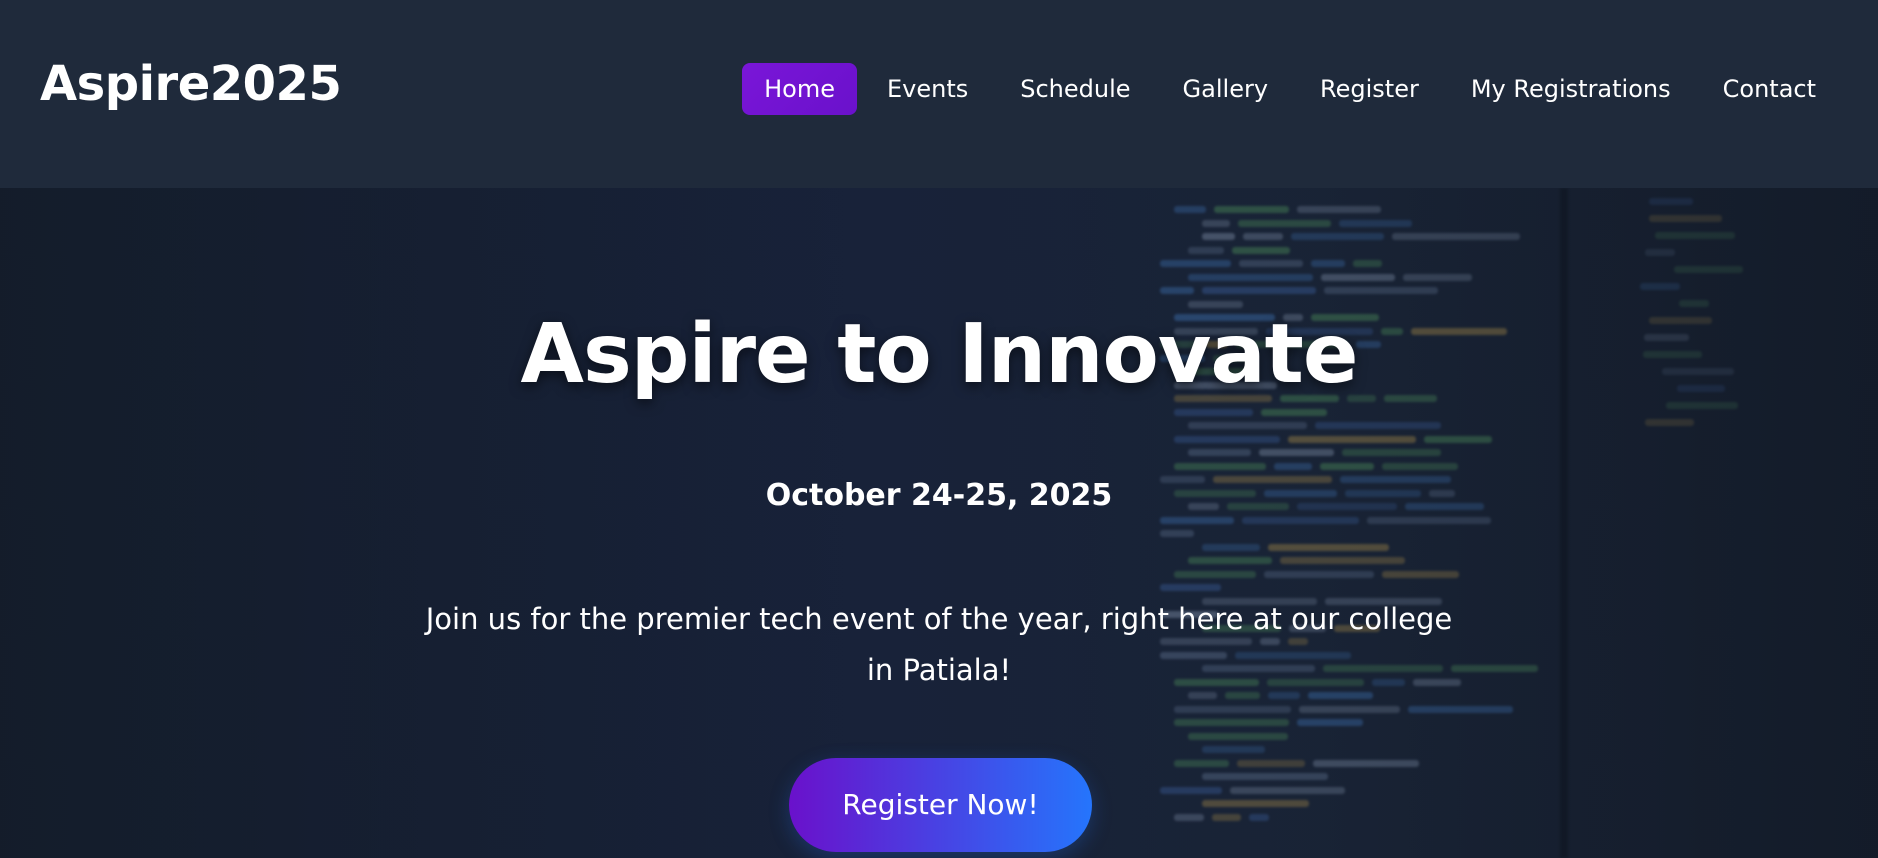 This screenshot has width=1878, height=858. I want to click on nav-register: Register, so click(1369, 89).